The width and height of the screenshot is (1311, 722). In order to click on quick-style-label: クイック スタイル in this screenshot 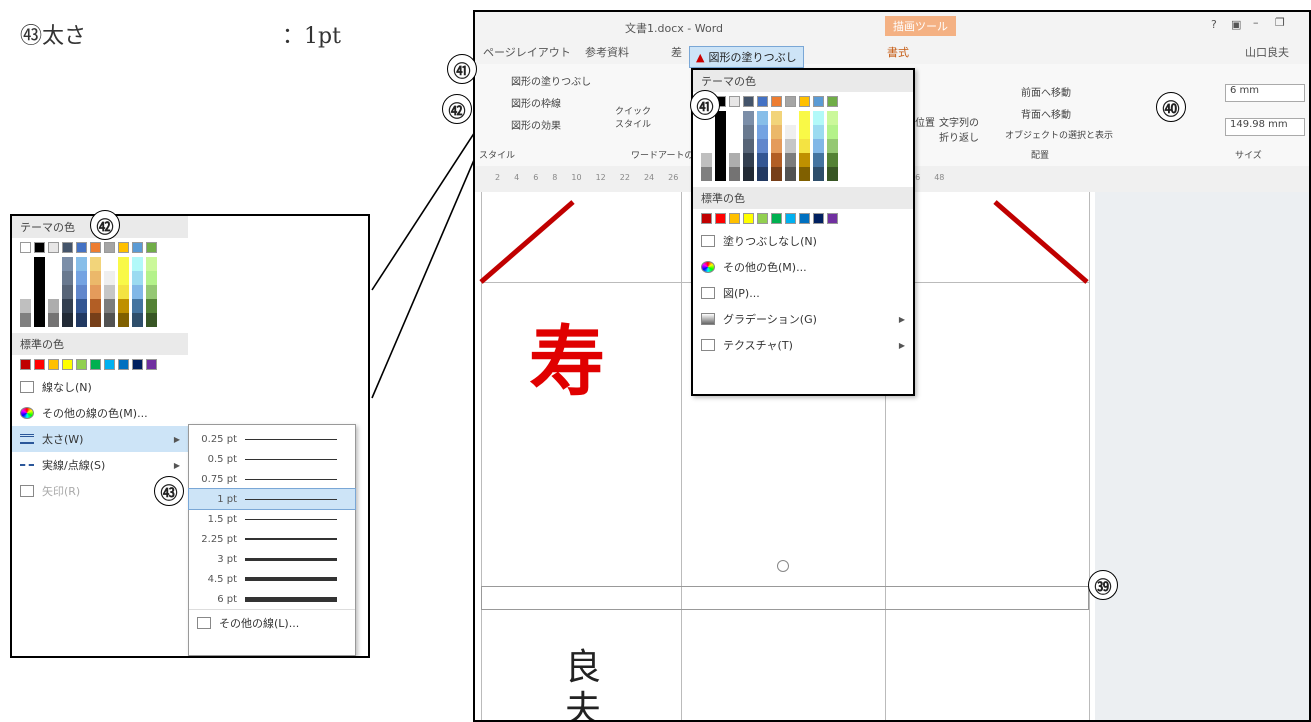, I will do `click(635, 117)`.